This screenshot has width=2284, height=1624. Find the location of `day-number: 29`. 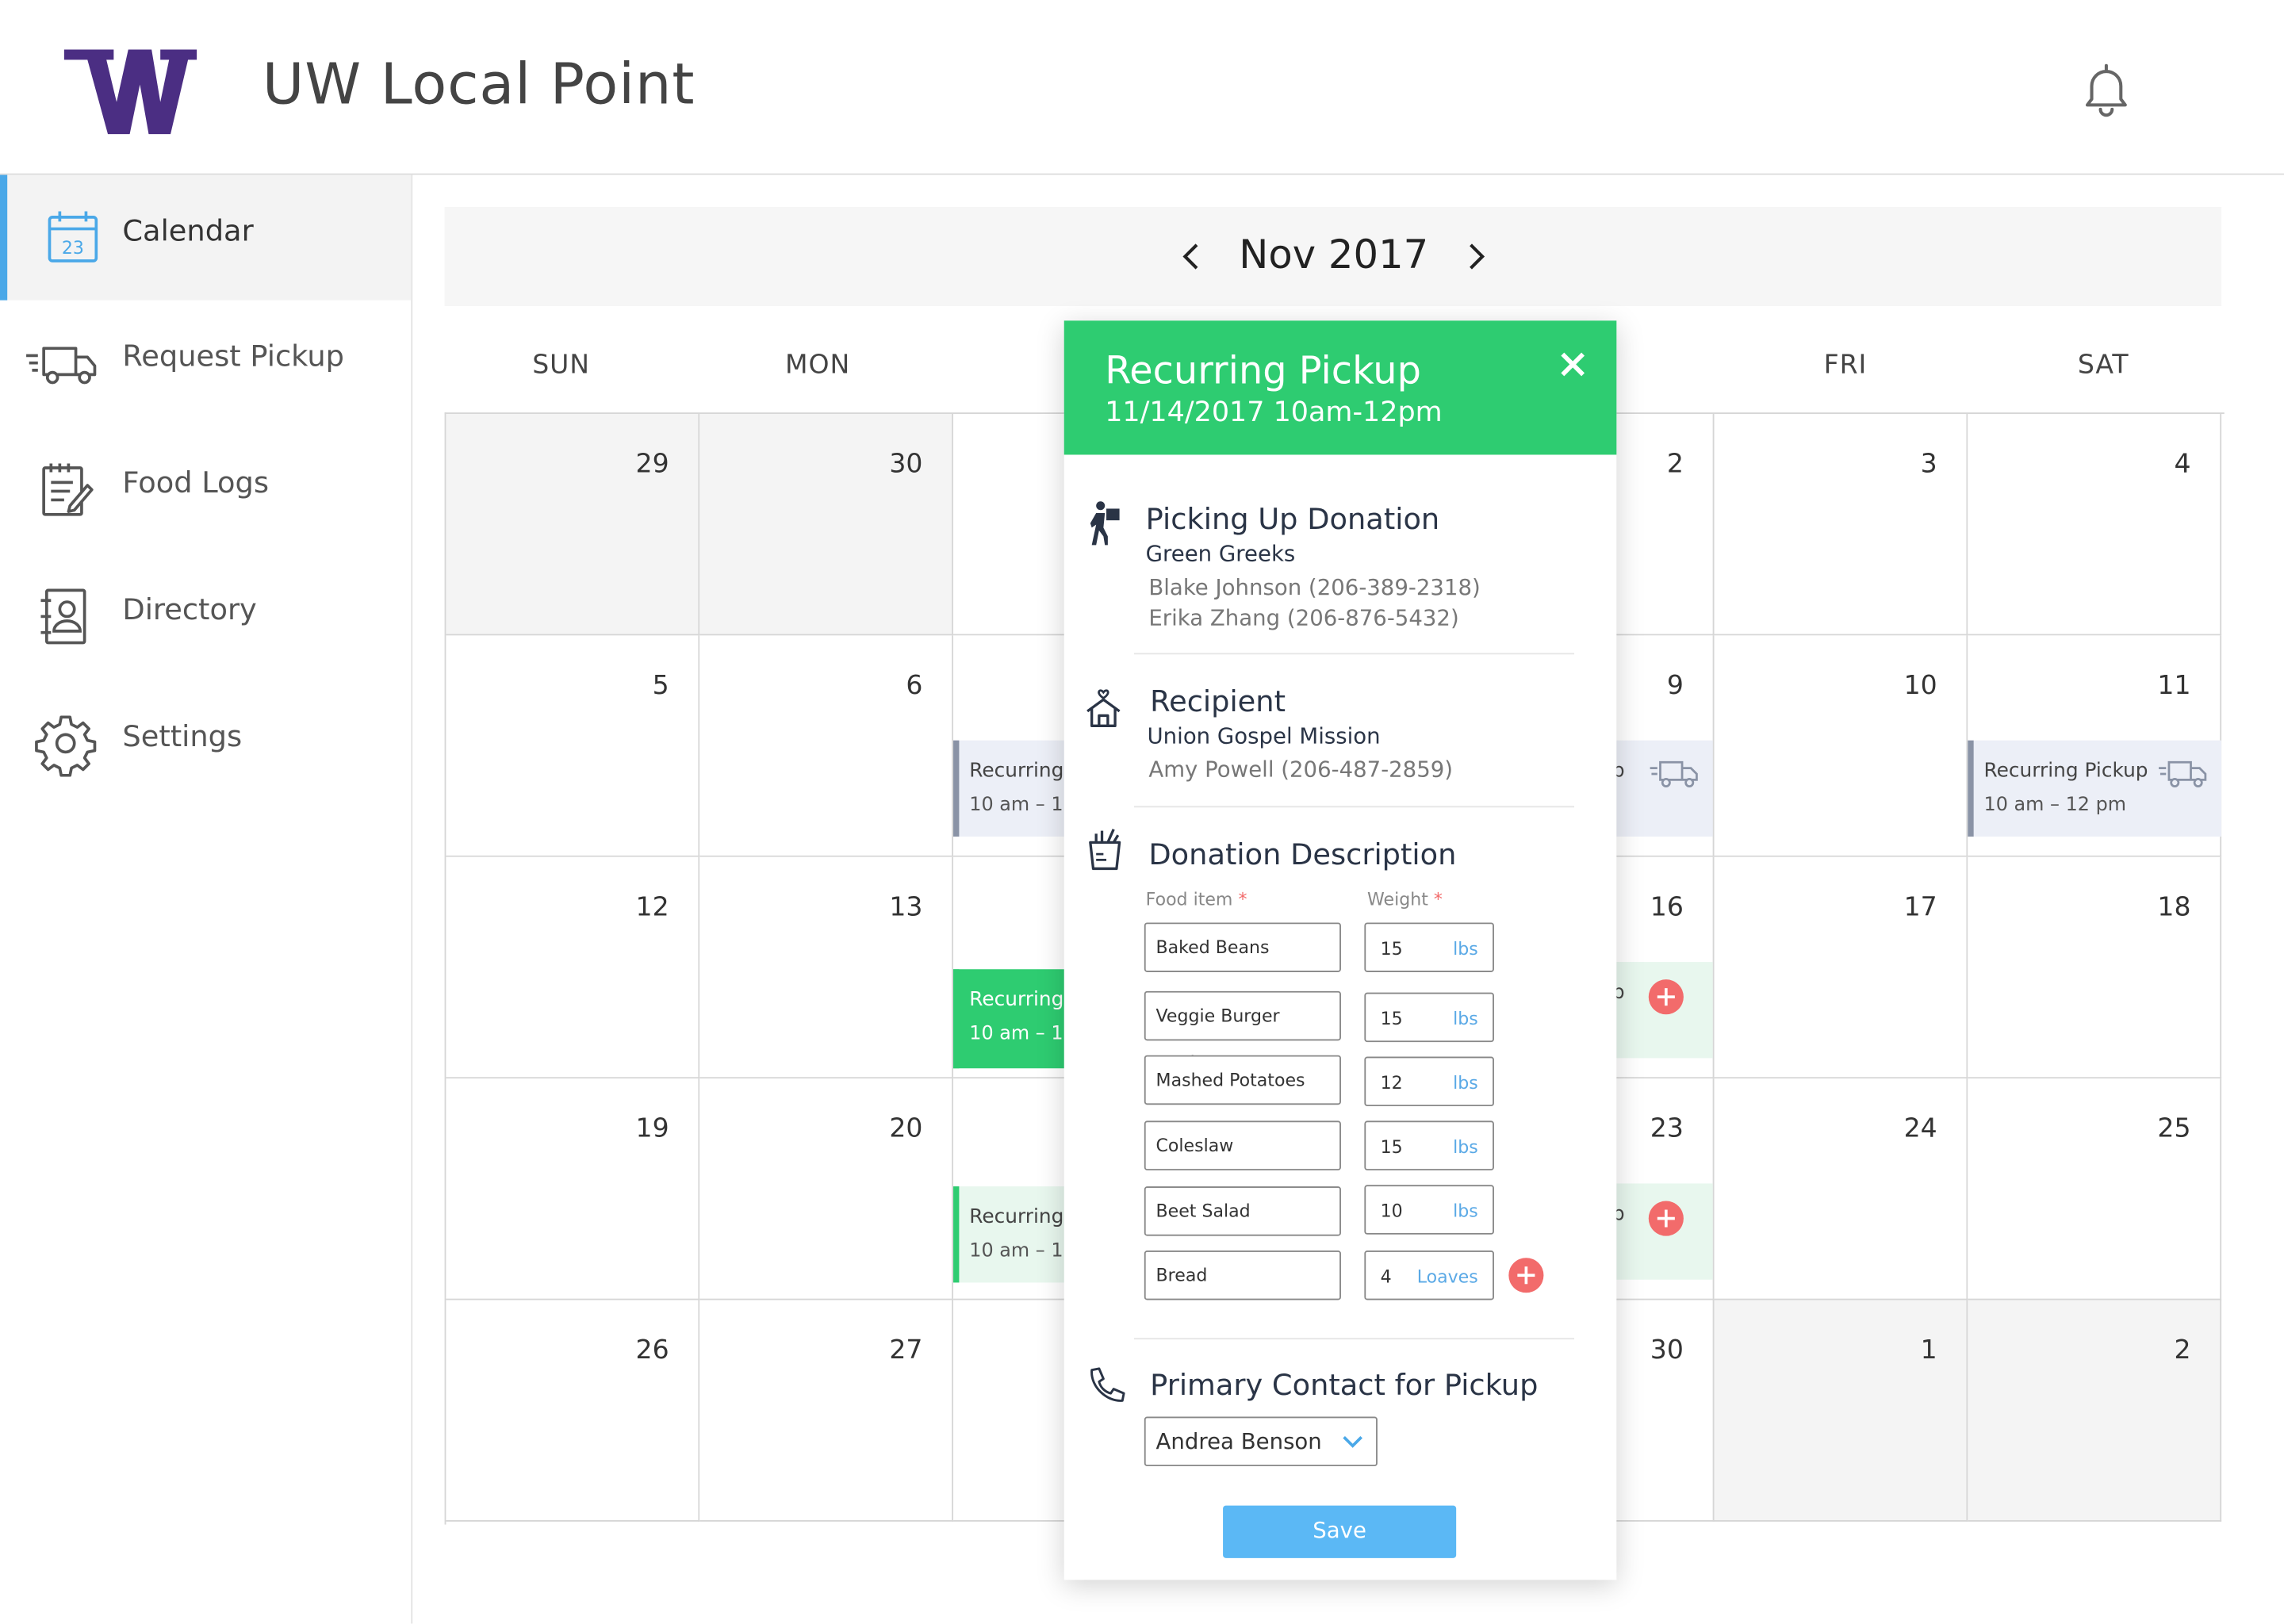

day-number: 29 is located at coordinates (652, 464).